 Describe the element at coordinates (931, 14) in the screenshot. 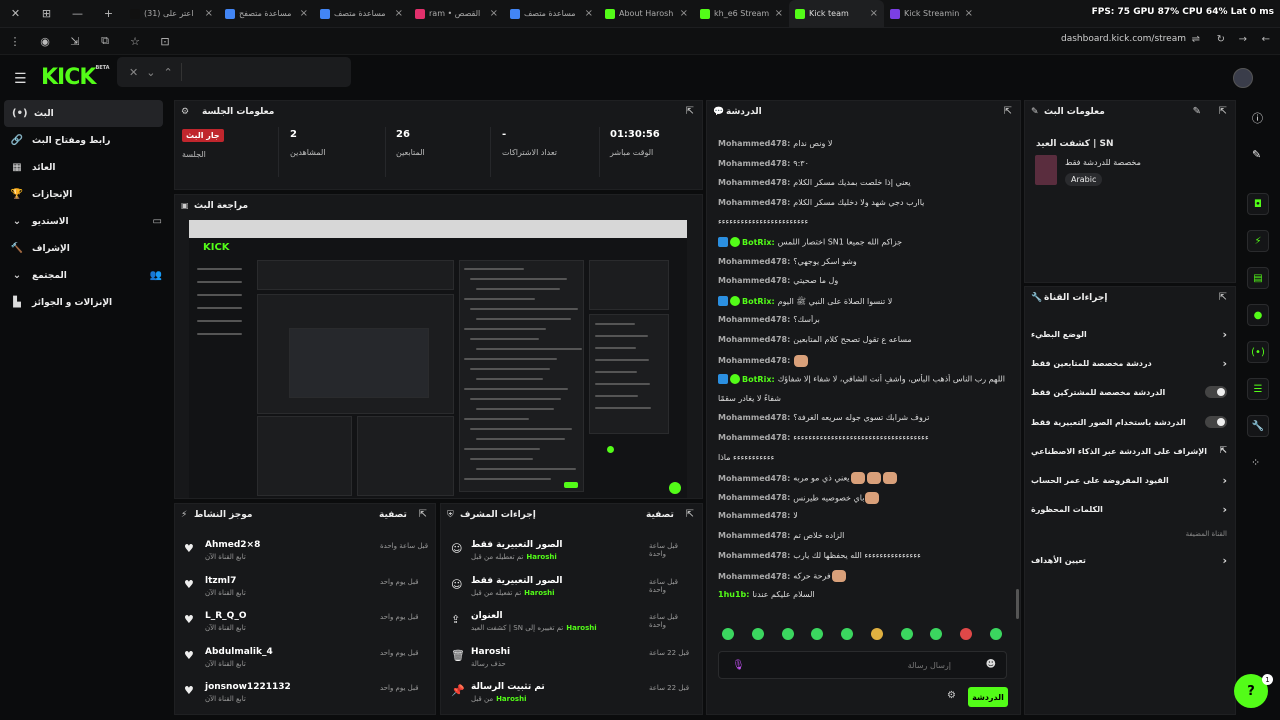

I see `browser-tab: Kick Streamin ×` at that location.